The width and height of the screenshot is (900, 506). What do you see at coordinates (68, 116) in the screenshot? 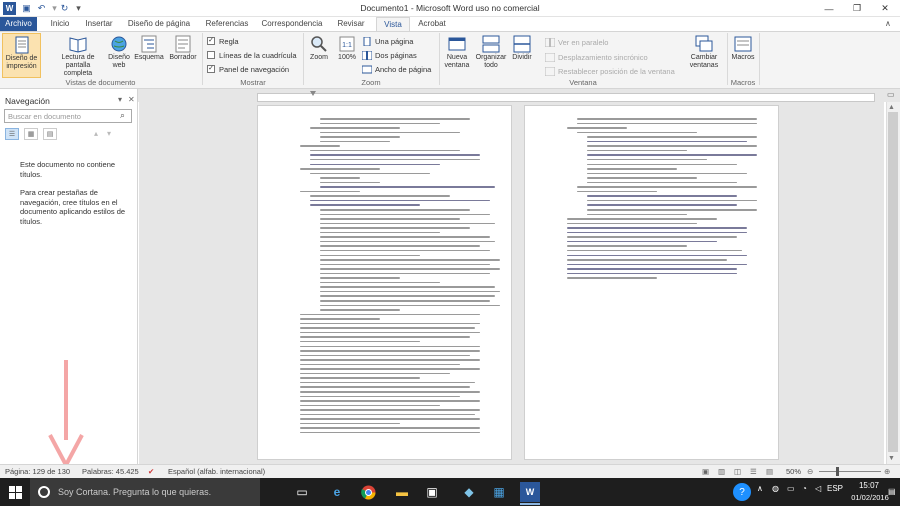
I see `nav-search-input: Buscar en documento` at bounding box center [68, 116].